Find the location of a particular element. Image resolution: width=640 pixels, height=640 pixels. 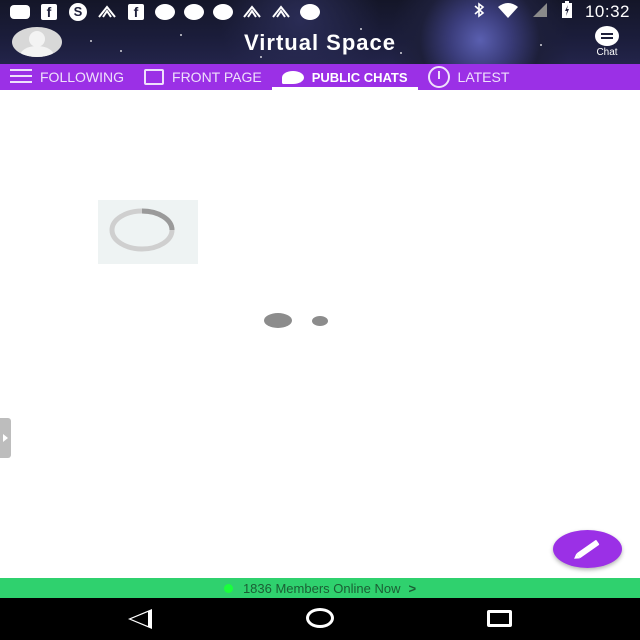

tab-bar: FOLLOWING FRONT PAGE PUBLIC CHATS LATEST is located at coordinates (320, 77).